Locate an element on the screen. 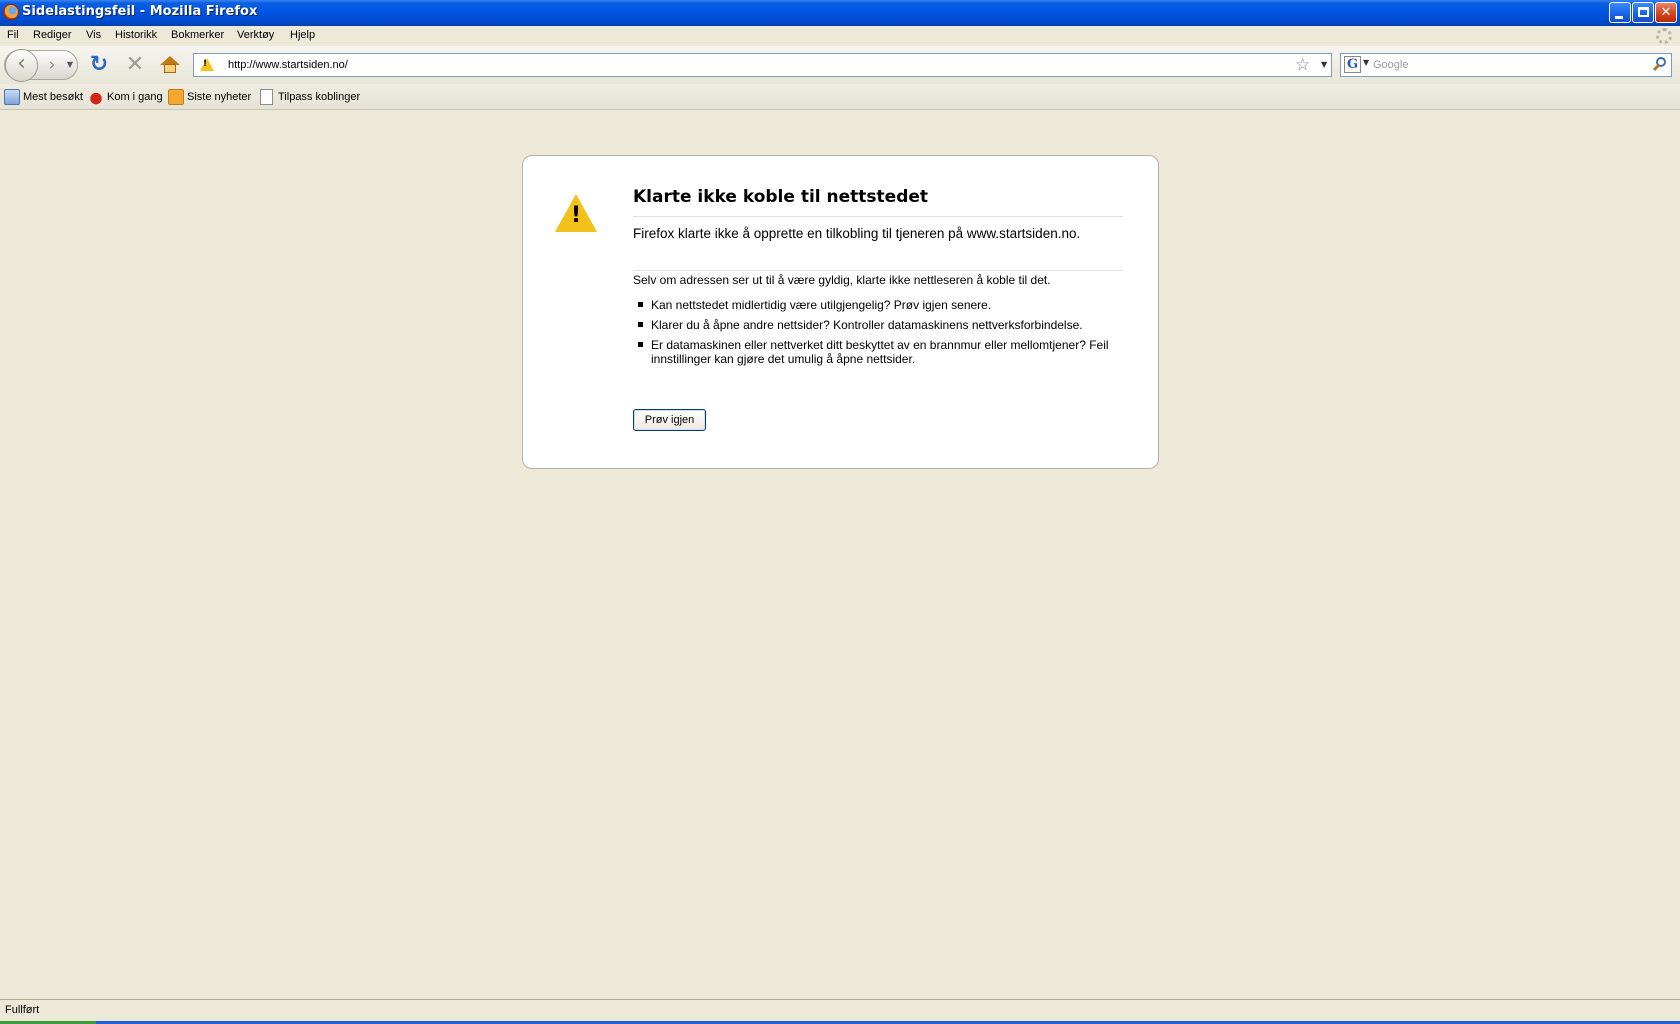  rss-feed-icon is located at coordinates (176, 97).